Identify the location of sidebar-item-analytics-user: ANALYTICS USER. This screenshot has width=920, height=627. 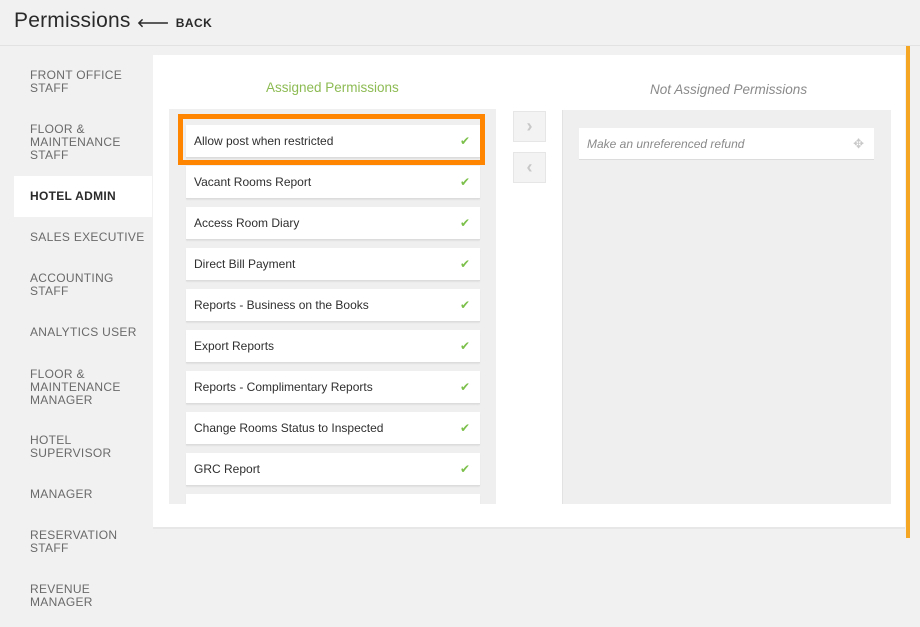
(83, 332).